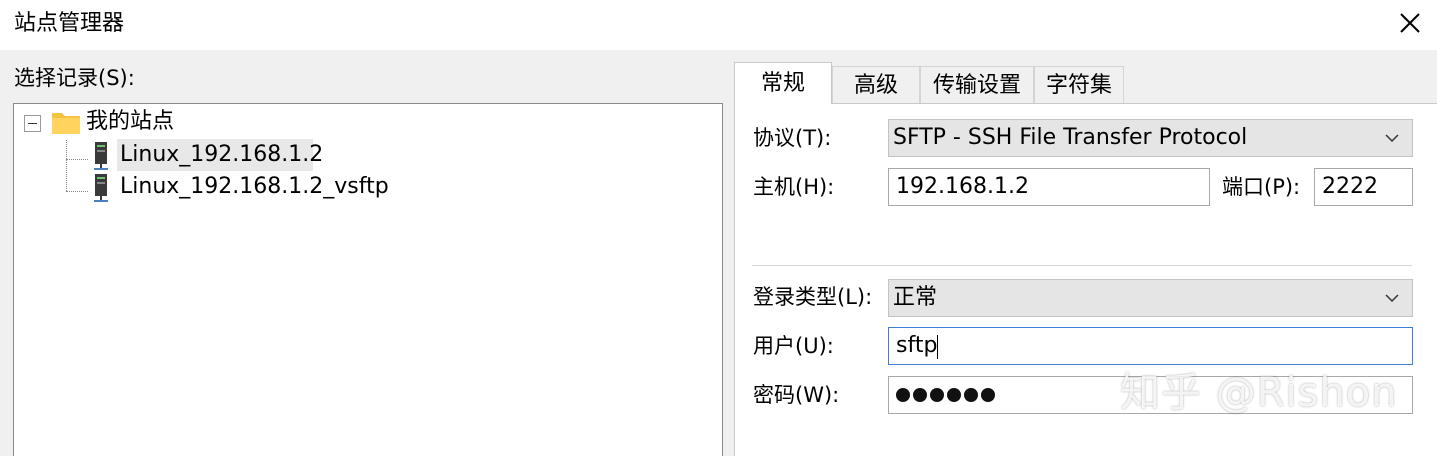  Describe the element at coordinates (792, 138) in the screenshot. I see `protocol-label: 协议(T):` at that location.